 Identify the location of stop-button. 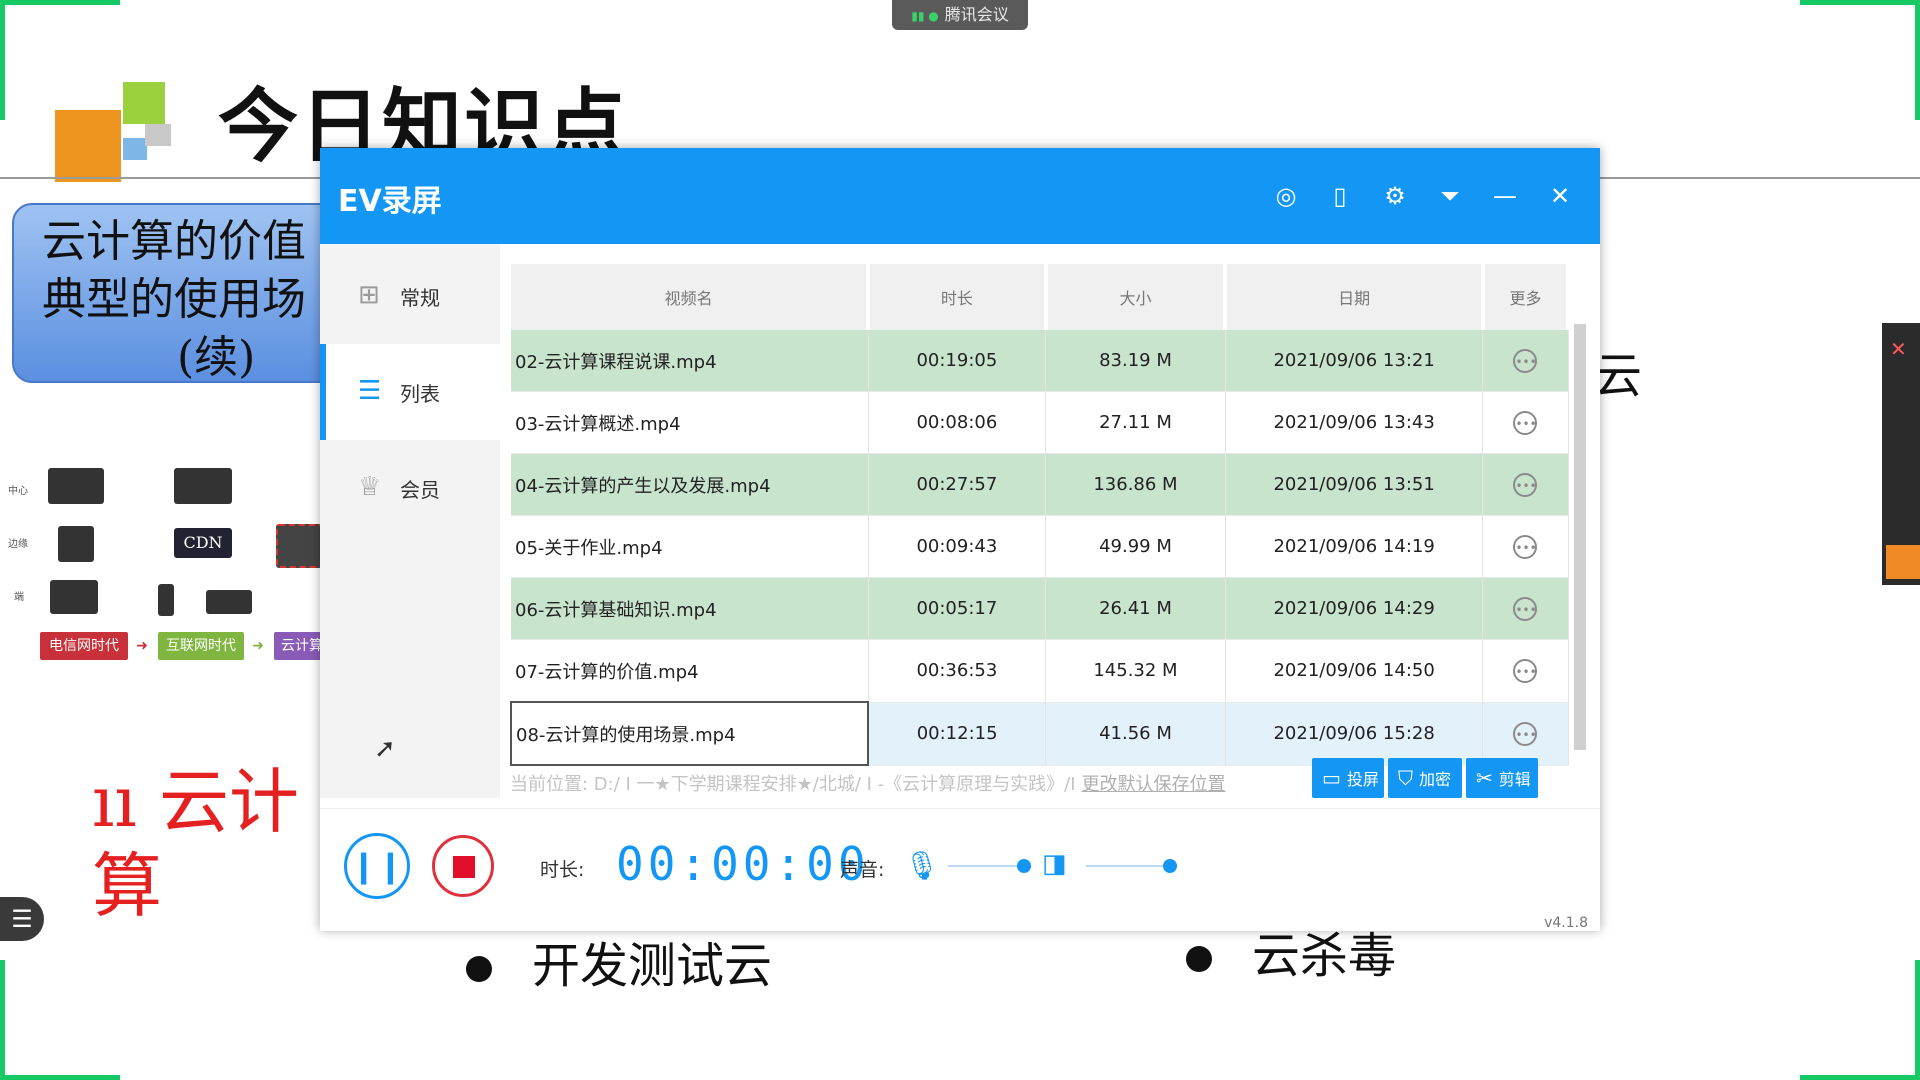
(463, 866).